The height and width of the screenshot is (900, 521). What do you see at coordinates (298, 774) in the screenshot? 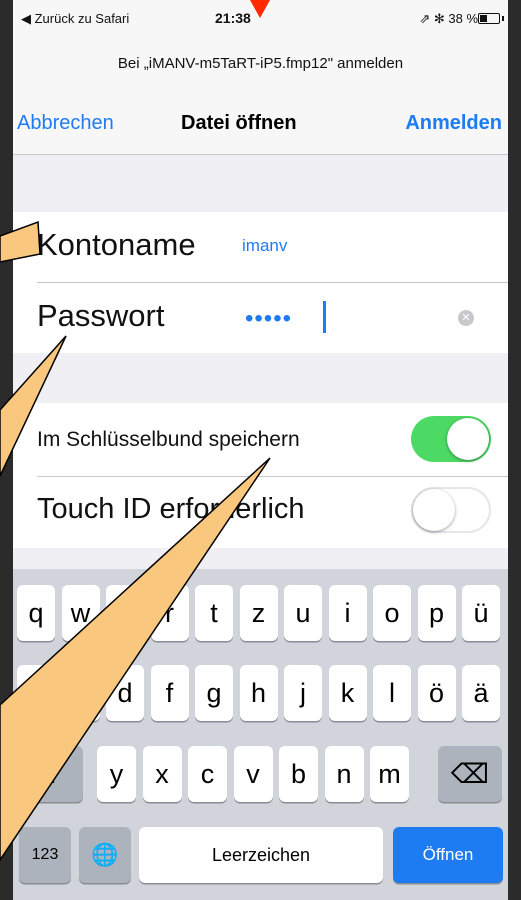
I see `key-b: b` at bounding box center [298, 774].